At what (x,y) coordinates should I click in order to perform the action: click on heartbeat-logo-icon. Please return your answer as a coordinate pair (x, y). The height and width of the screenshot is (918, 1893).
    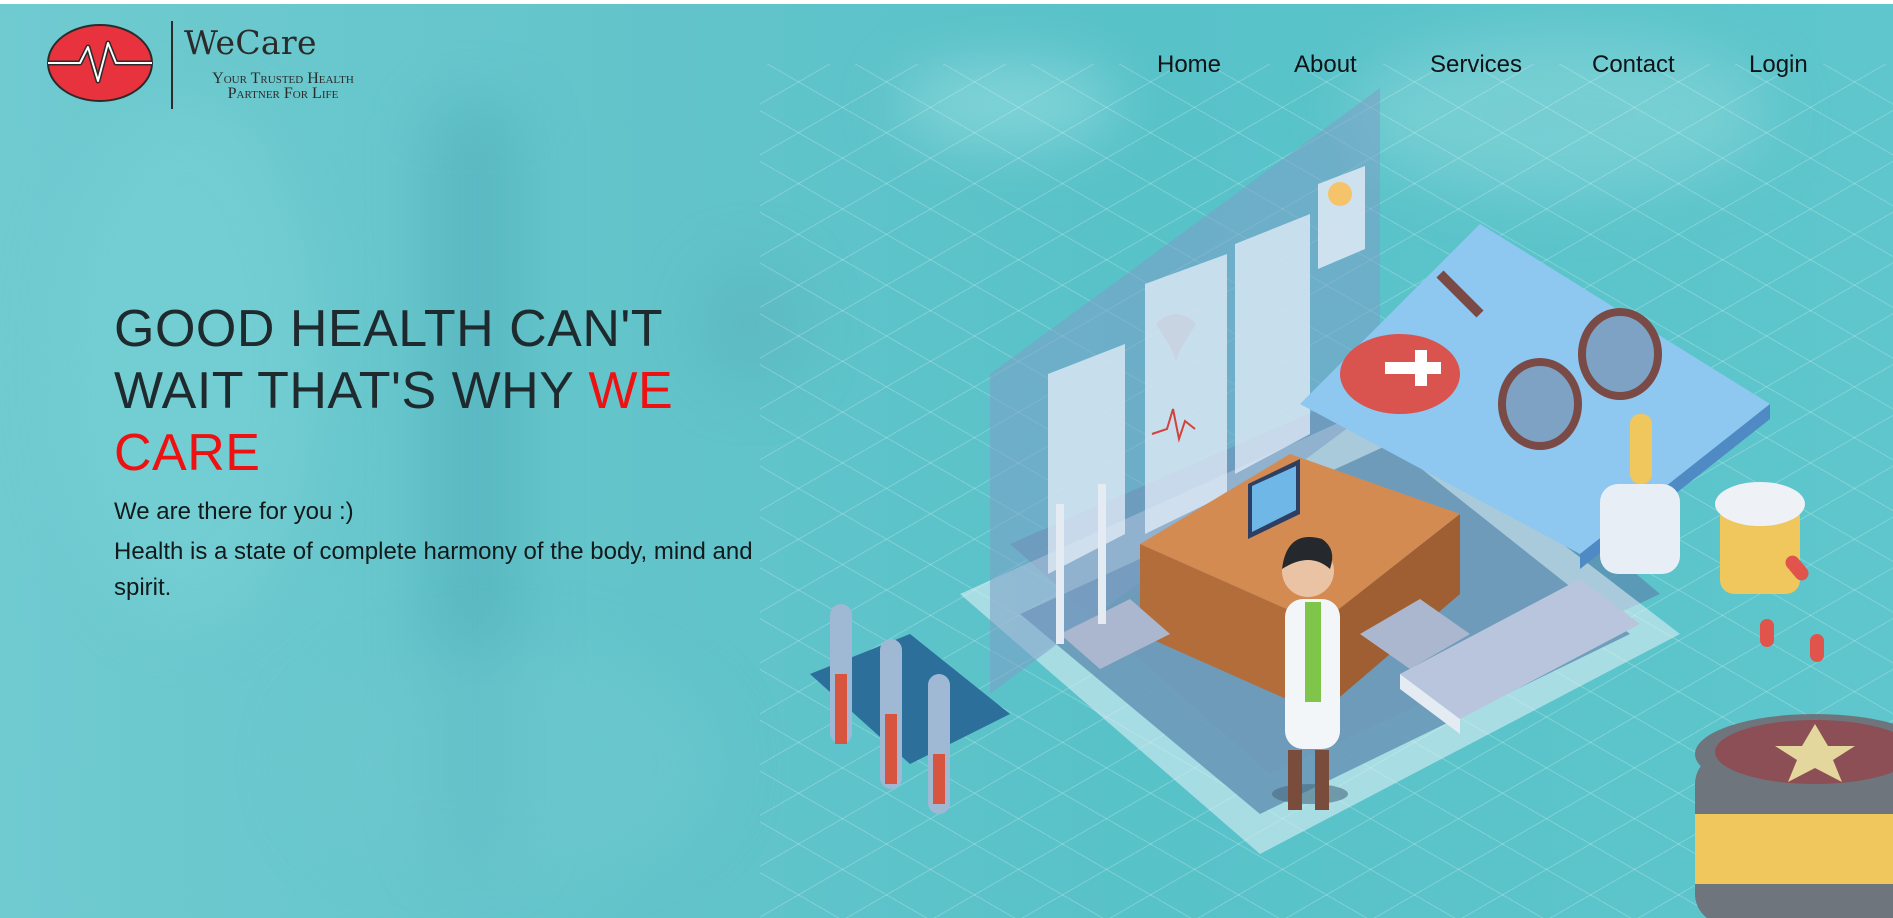
    Looking at the image, I should click on (100, 63).